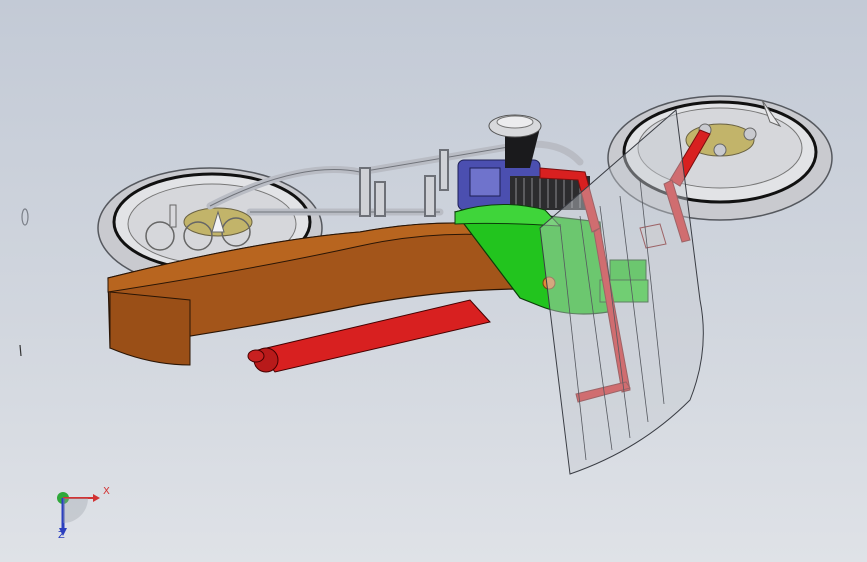  What do you see at coordinates (523, 162) in the screenshot?
I see `engine-icon` at bounding box center [523, 162].